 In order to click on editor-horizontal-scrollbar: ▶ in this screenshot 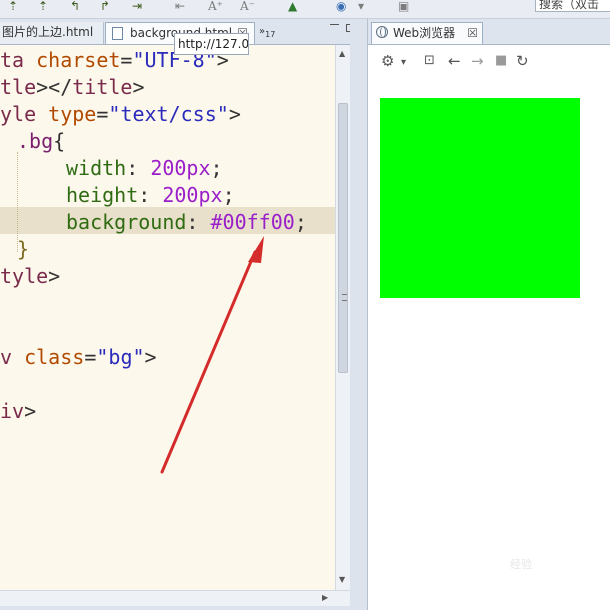, I will do `click(175, 598)`.